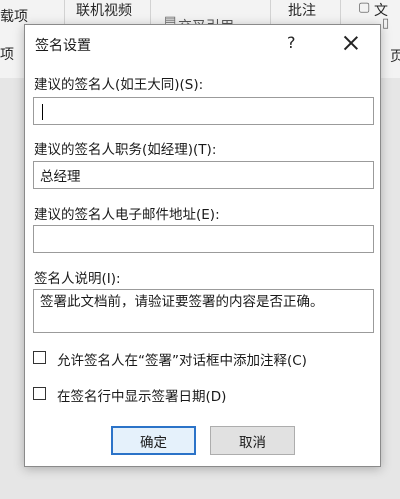 The height and width of the screenshot is (499, 400). What do you see at coordinates (119, 85) in the screenshot?
I see `signer-name-label: 建议的签名人(如王大同)(S):` at bounding box center [119, 85].